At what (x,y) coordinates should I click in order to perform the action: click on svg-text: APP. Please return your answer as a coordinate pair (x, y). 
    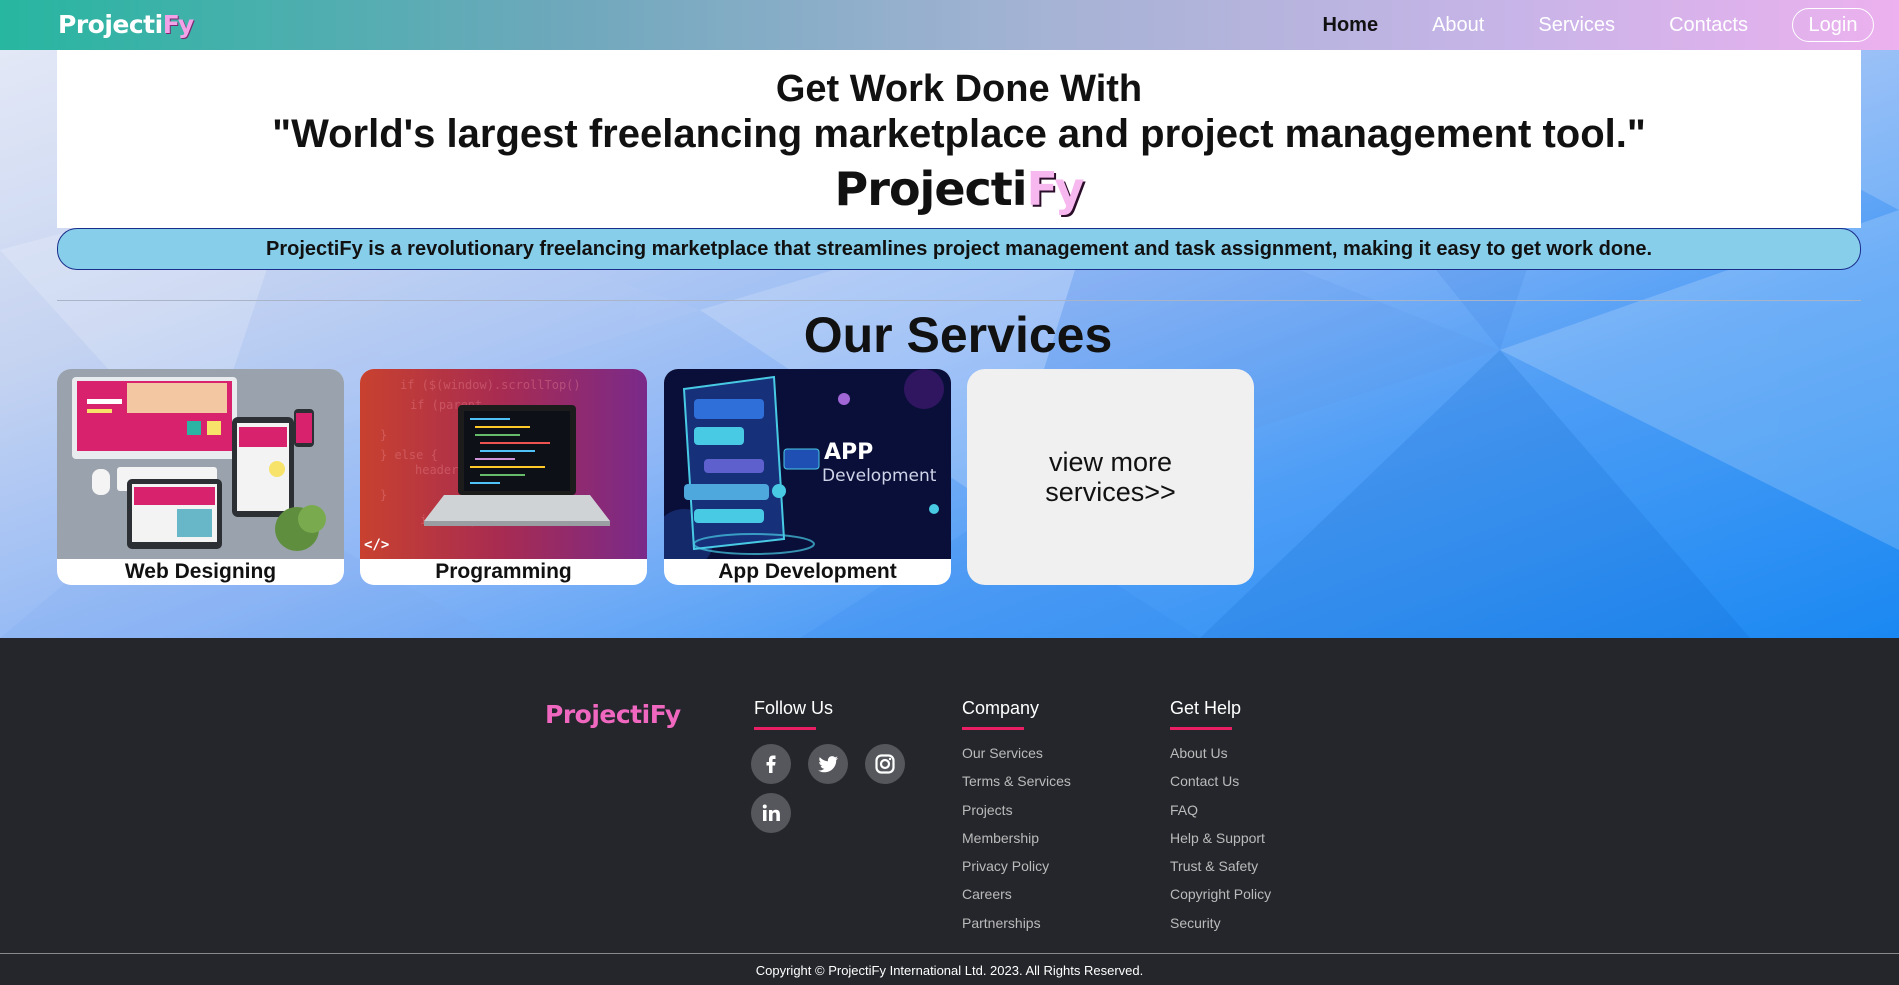
    Looking at the image, I should click on (848, 452).